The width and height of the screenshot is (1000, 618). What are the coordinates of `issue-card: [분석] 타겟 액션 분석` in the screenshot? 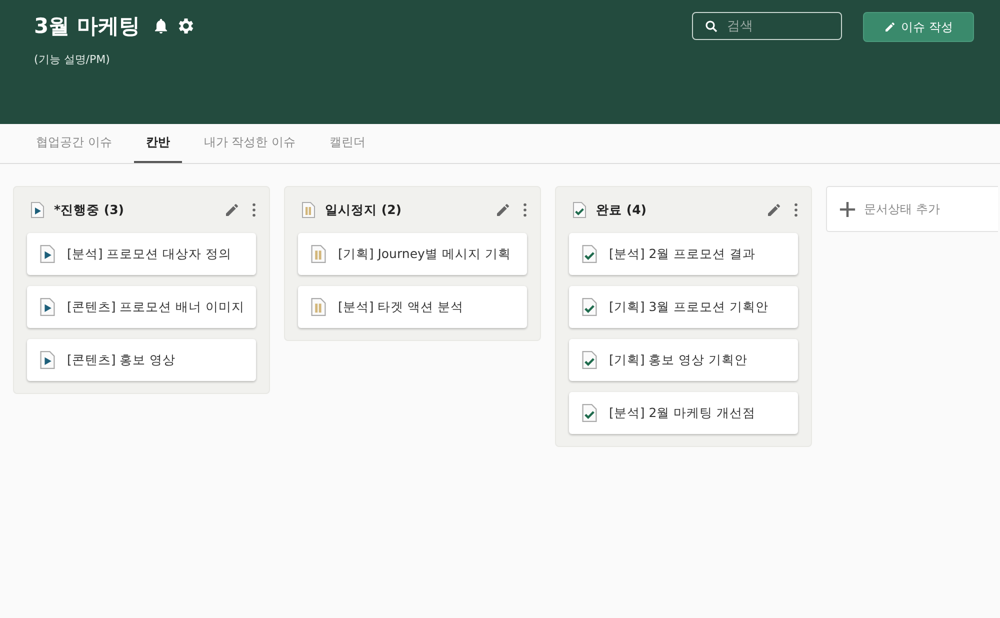 It's located at (412, 307).